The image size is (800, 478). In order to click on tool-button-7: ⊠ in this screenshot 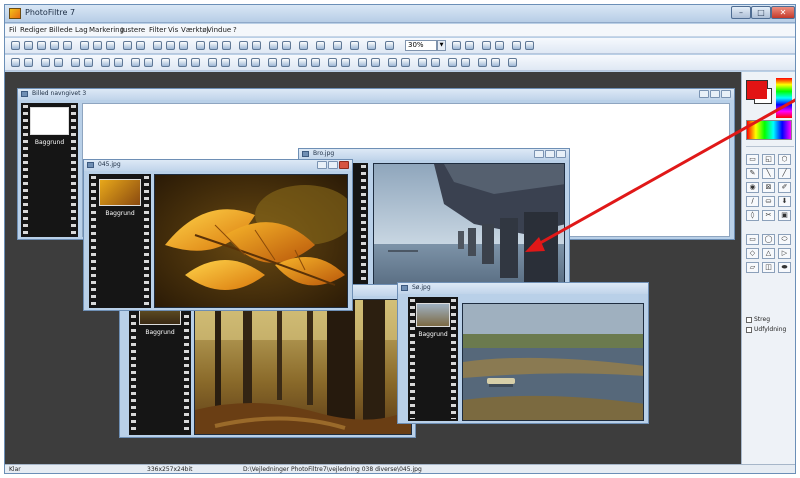, I will do `click(768, 187)`.